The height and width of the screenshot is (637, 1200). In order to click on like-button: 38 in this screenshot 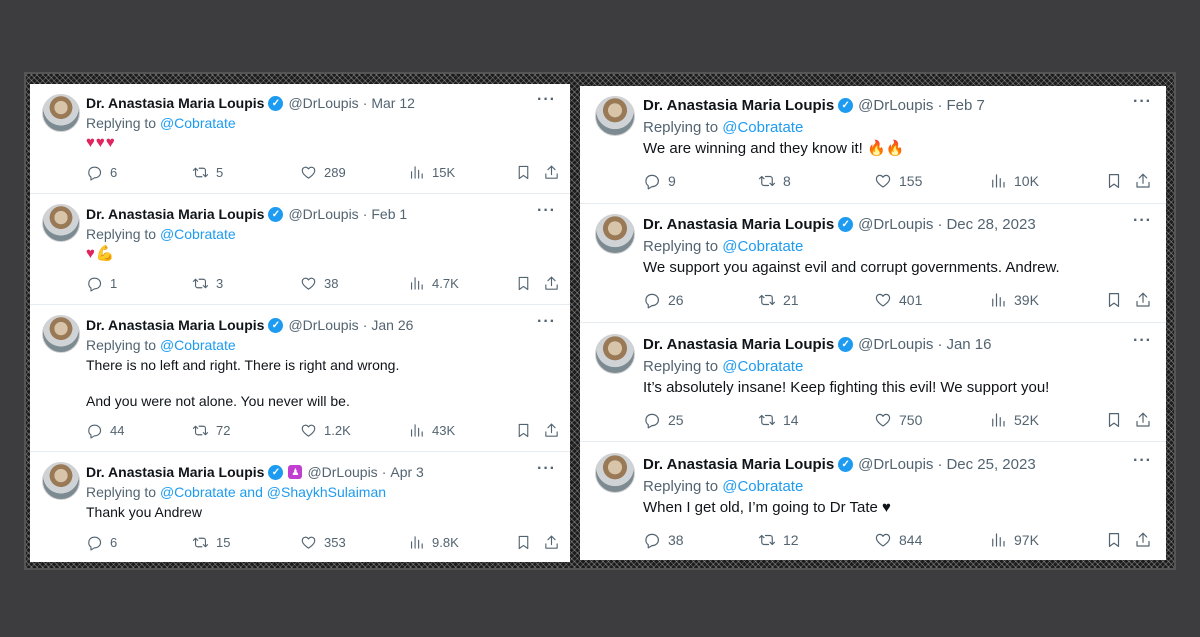, I will do `click(319, 283)`.